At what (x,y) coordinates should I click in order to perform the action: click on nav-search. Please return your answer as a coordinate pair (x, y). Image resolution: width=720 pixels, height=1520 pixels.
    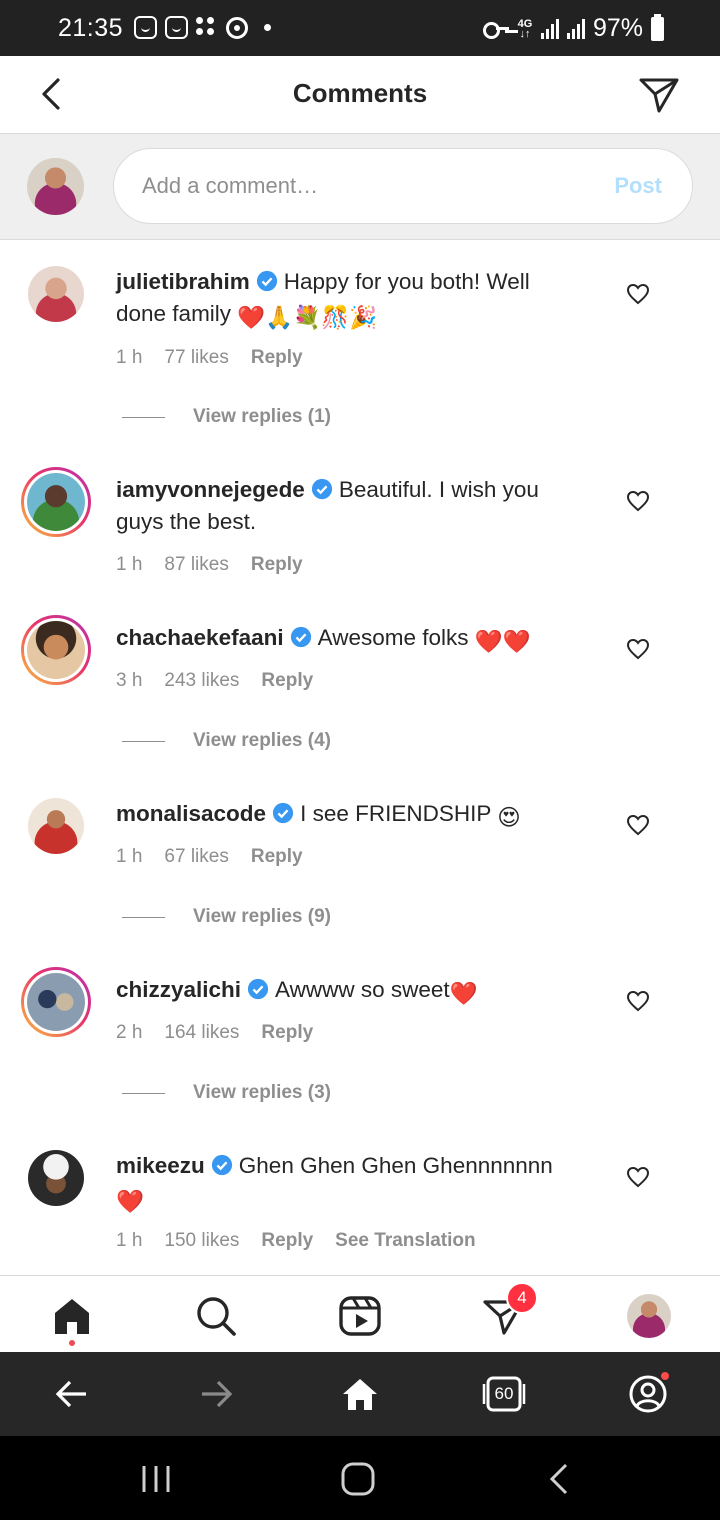
    Looking at the image, I should click on (216, 1316).